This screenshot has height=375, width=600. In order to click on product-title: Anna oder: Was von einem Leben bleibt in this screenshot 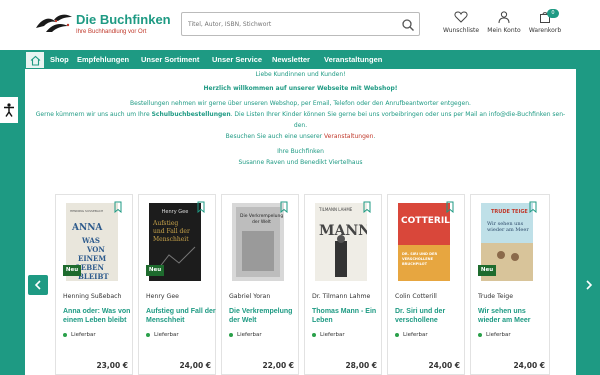, I will do `click(98, 316)`.